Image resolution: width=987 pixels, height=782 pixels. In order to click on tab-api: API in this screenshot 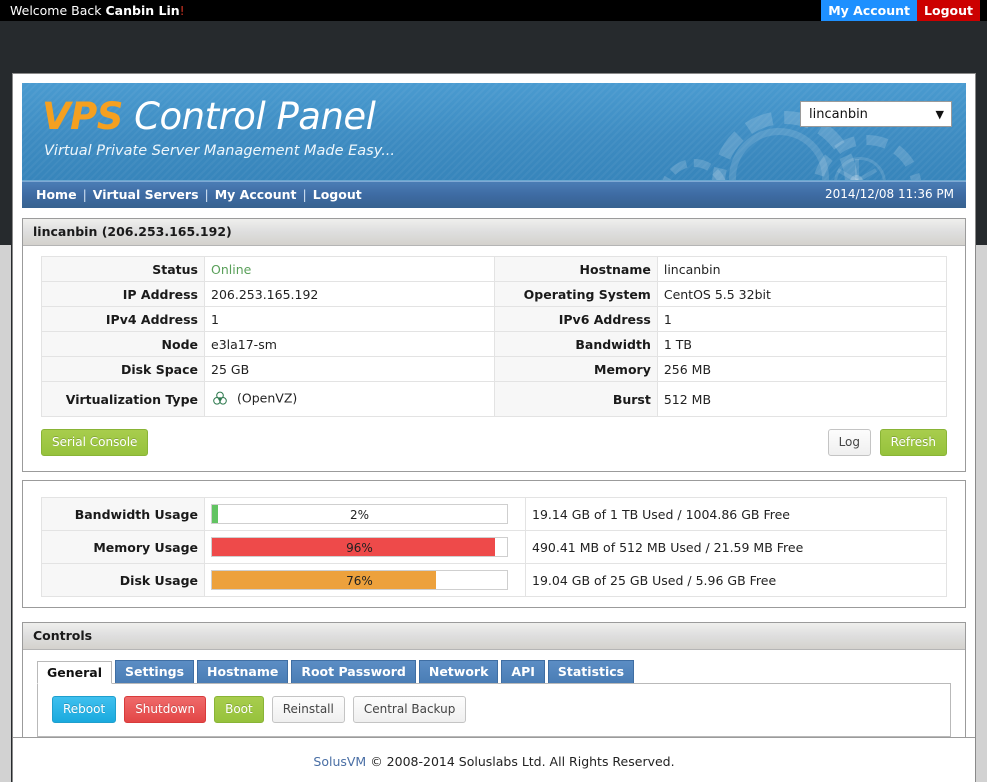, I will do `click(523, 671)`.